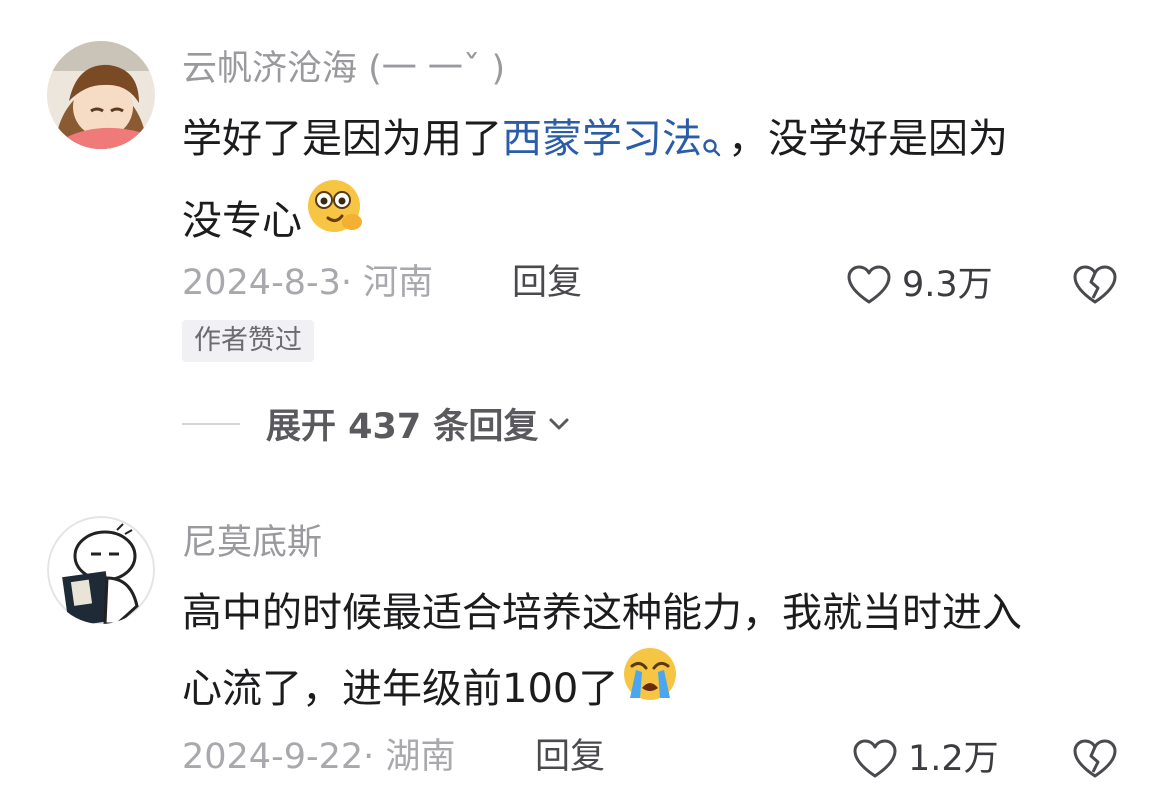 The width and height of the screenshot is (1169, 798). Describe the element at coordinates (602, 613) in the screenshot. I see `comment-text-part: 高中的时候最适合培养这种能力，我就当时进入` at that location.